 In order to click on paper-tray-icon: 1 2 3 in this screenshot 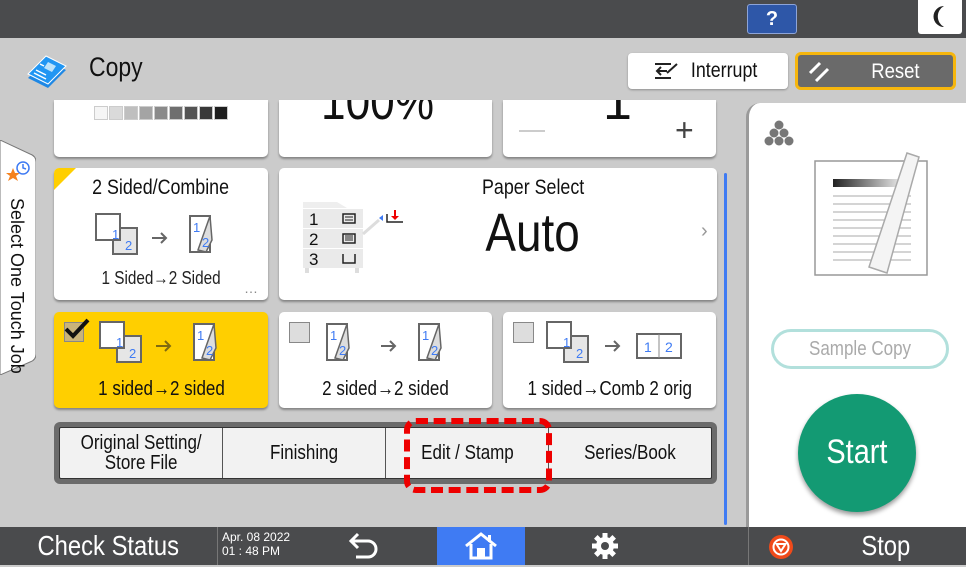, I will do `click(353, 237)`.